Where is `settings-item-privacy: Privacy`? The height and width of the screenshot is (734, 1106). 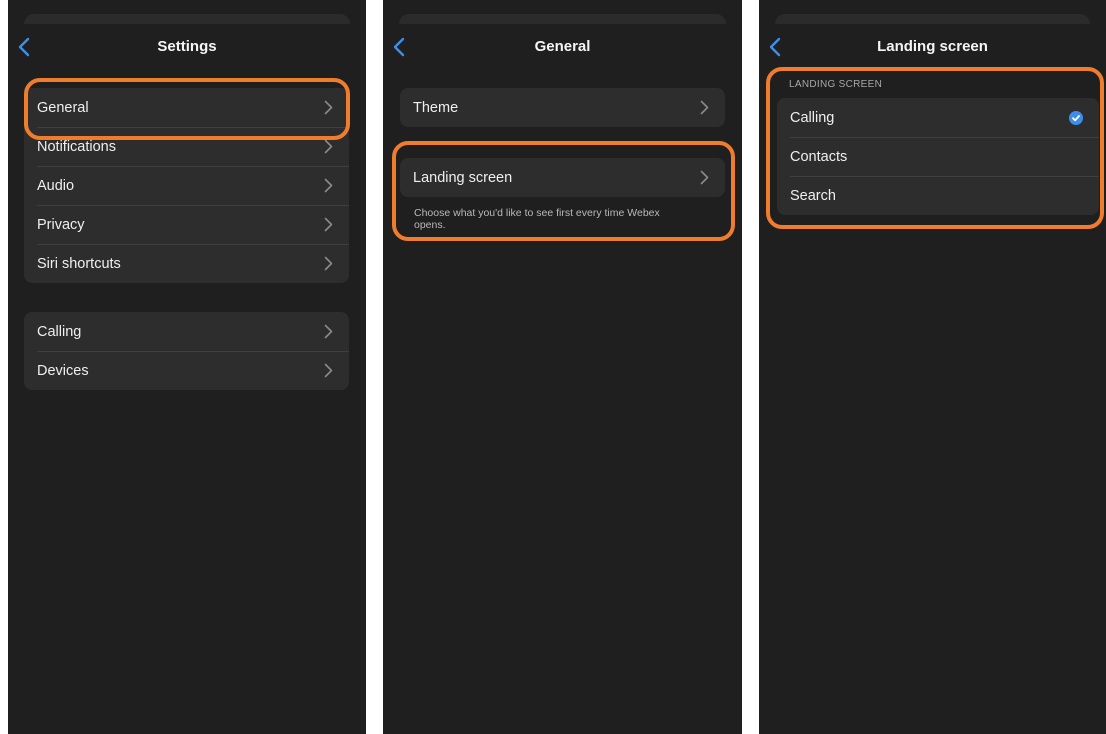 settings-item-privacy: Privacy is located at coordinates (186, 224).